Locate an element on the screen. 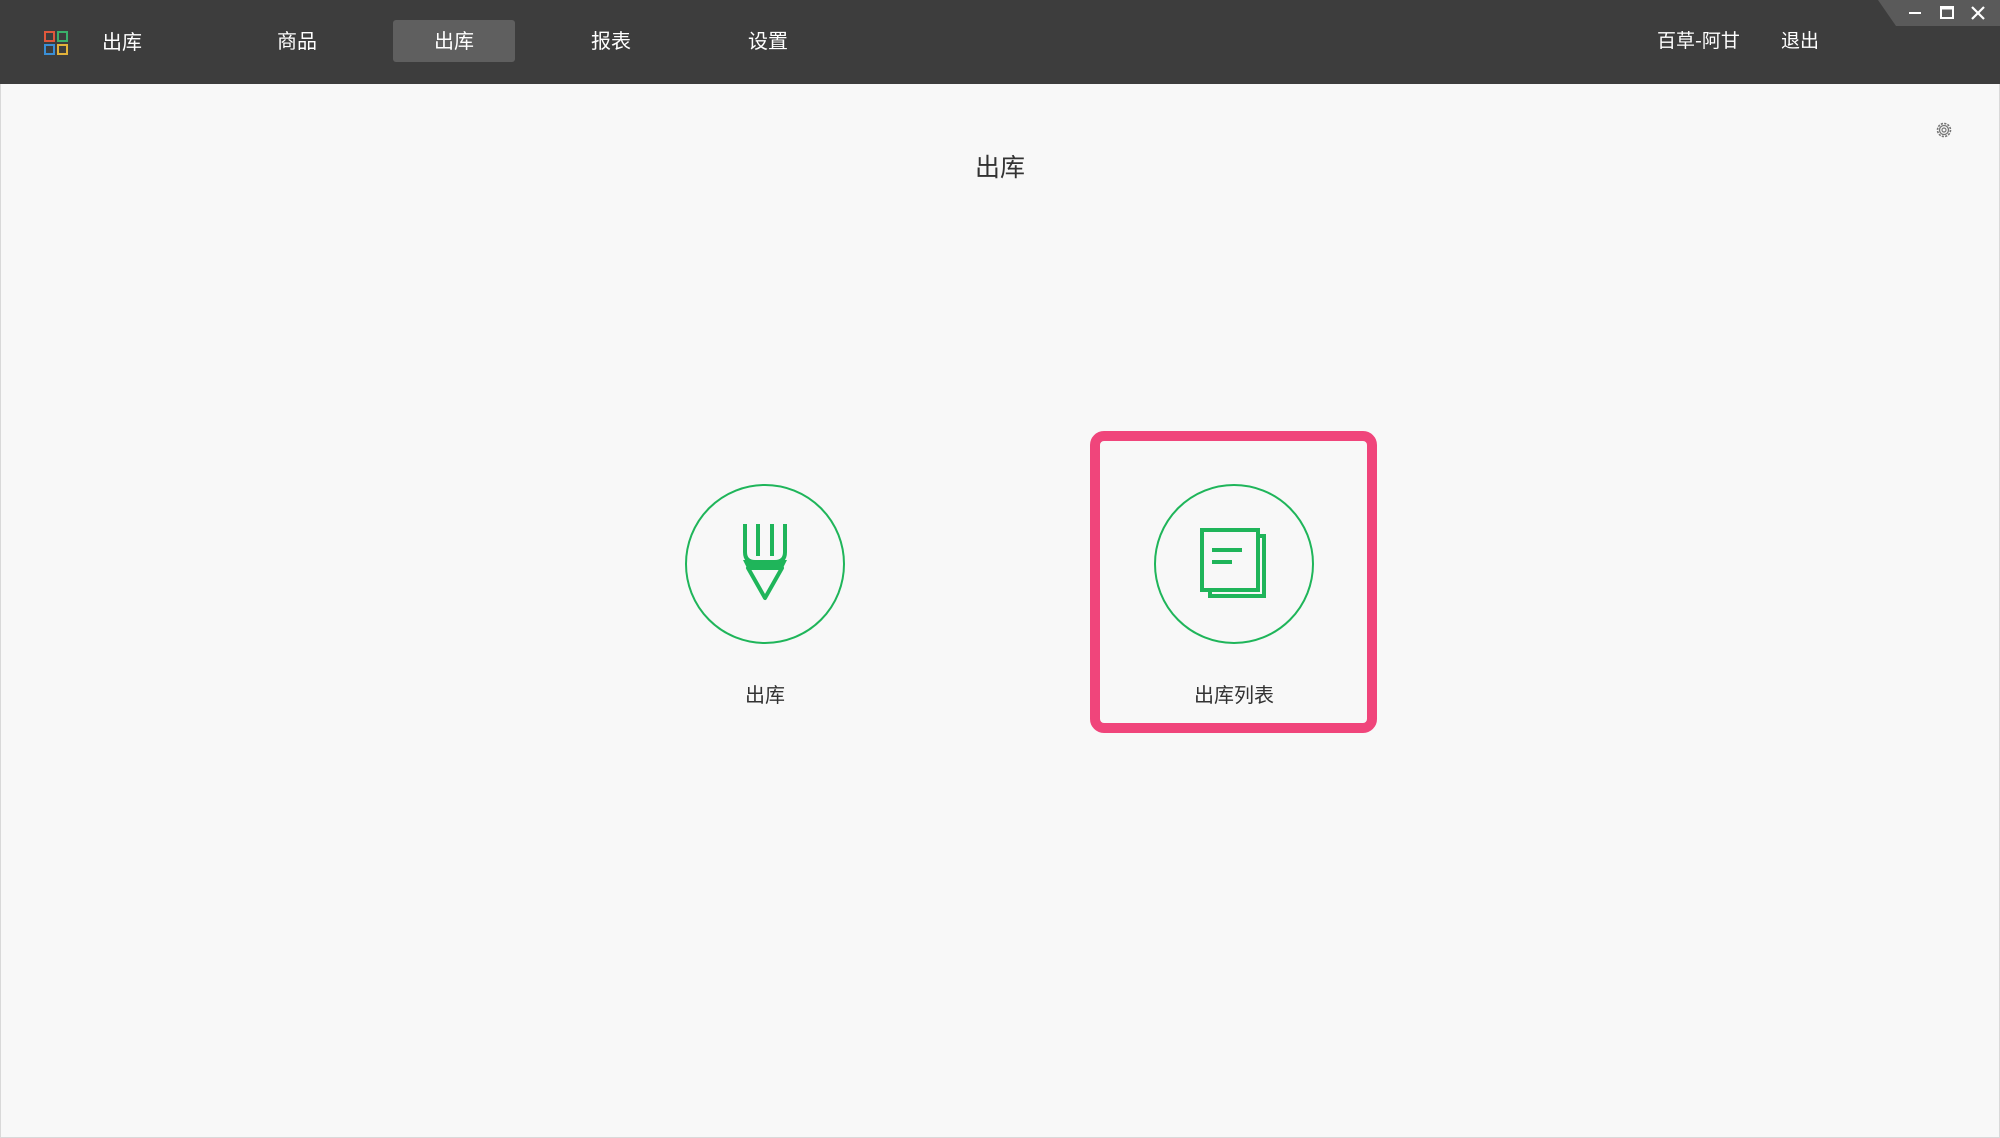 Image resolution: width=2000 pixels, height=1138 pixels. highlight-box is located at coordinates (1233, 582).